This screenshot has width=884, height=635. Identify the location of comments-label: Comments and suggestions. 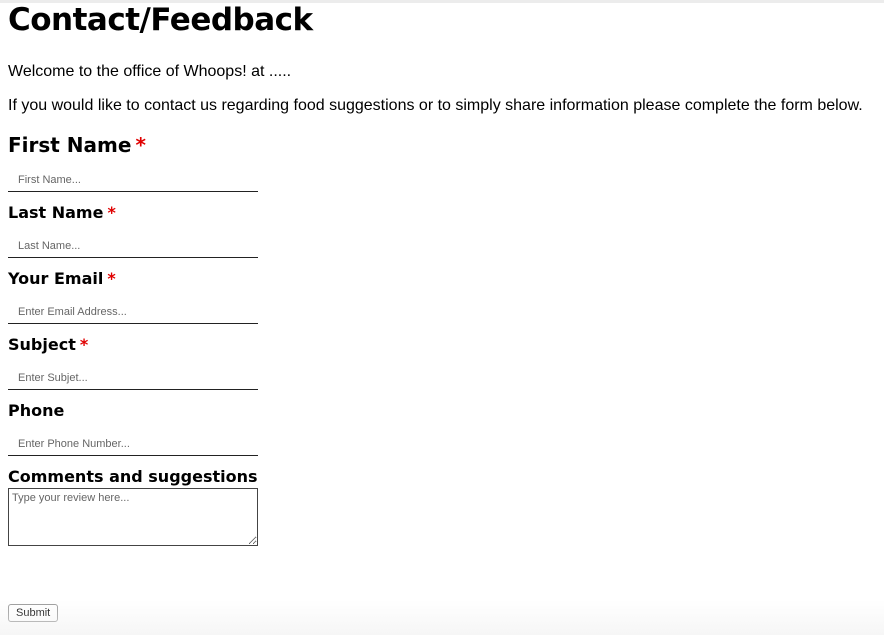
(133, 476).